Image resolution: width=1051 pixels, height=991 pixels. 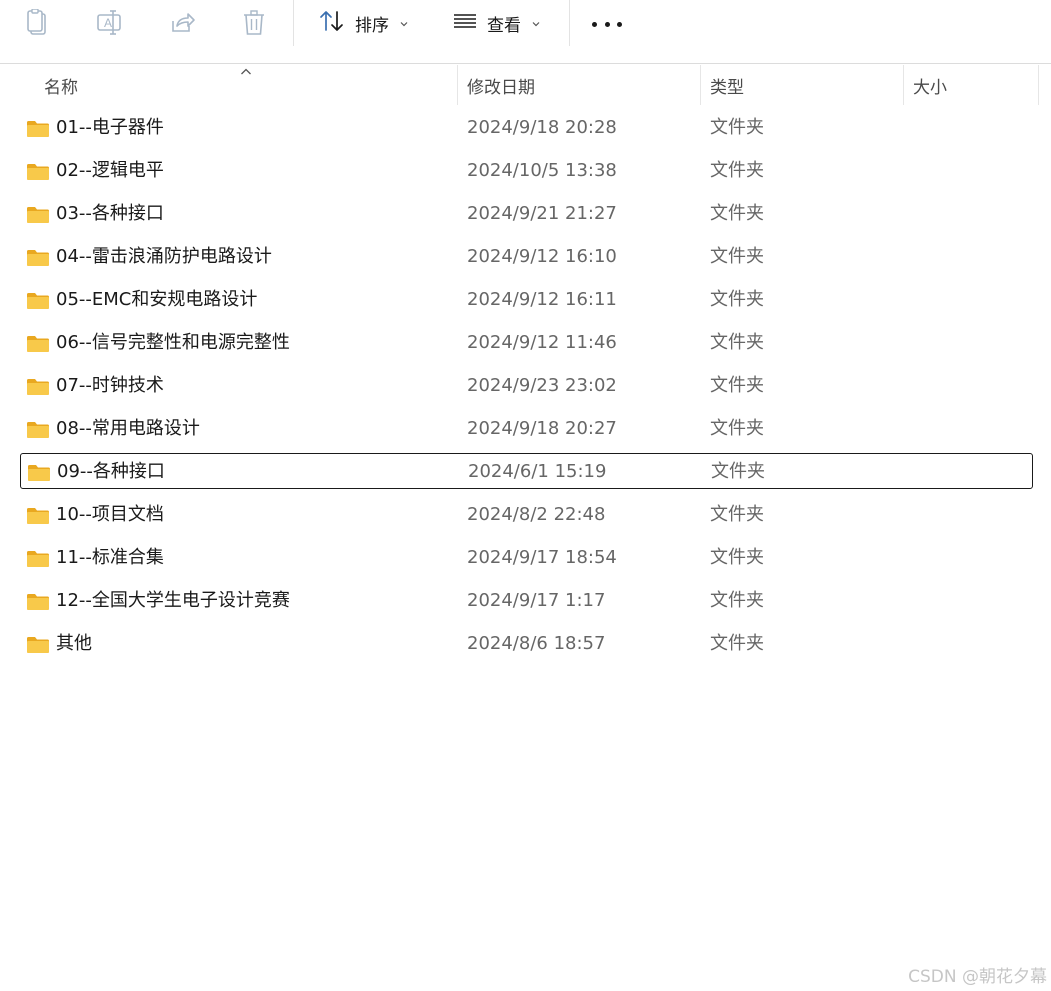 What do you see at coordinates (246, 68) in the screenshot?
I see `sort-ascending-icon` at bounding box center [246, 68].